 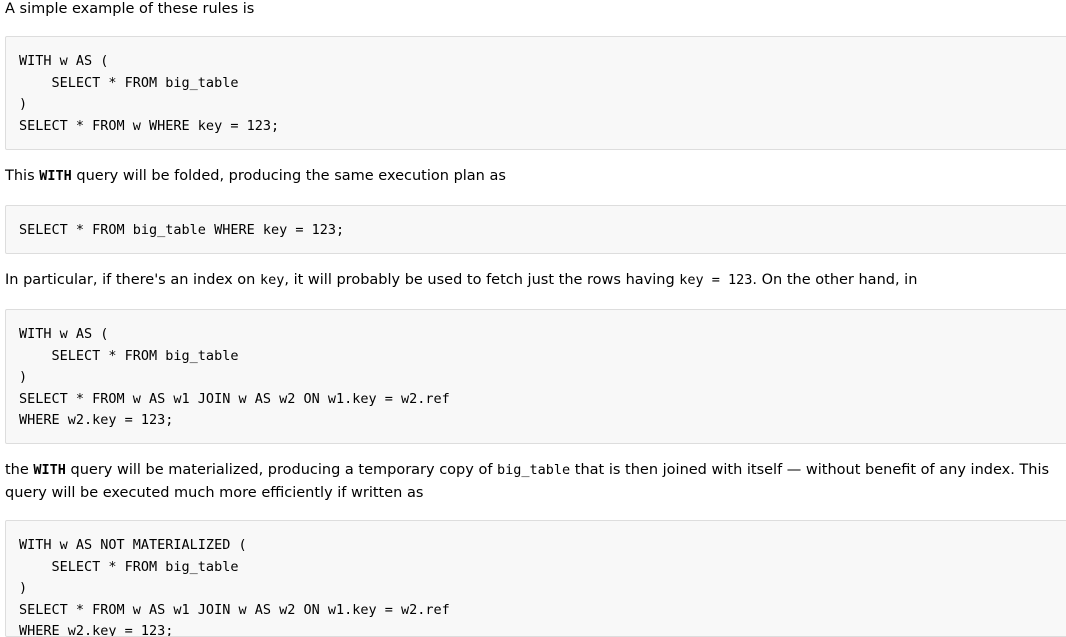 What do you see at coordinates (835, 280) in the screenshot?
I see `text-segment: . On the other hand, in` at bounding box center [835, 280].